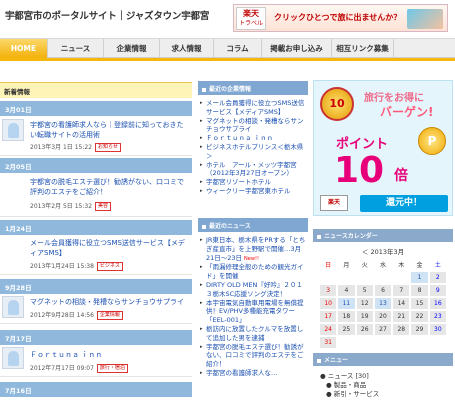 This screenshot has height=400, width=455. I want to click on post-timestamp: 2012年9月28日 14:56, so click(62, 315).